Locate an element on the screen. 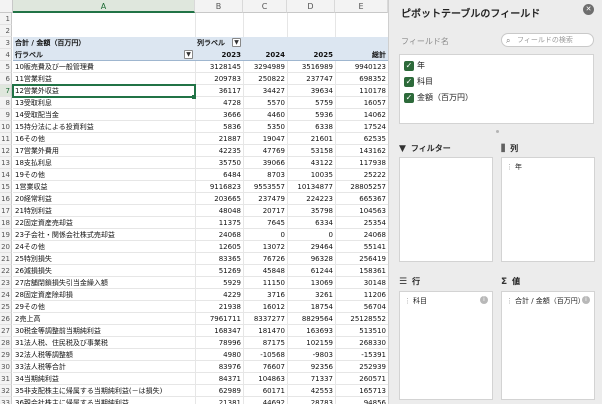  value-cell: 104863 is located at coordinates (265, 379).